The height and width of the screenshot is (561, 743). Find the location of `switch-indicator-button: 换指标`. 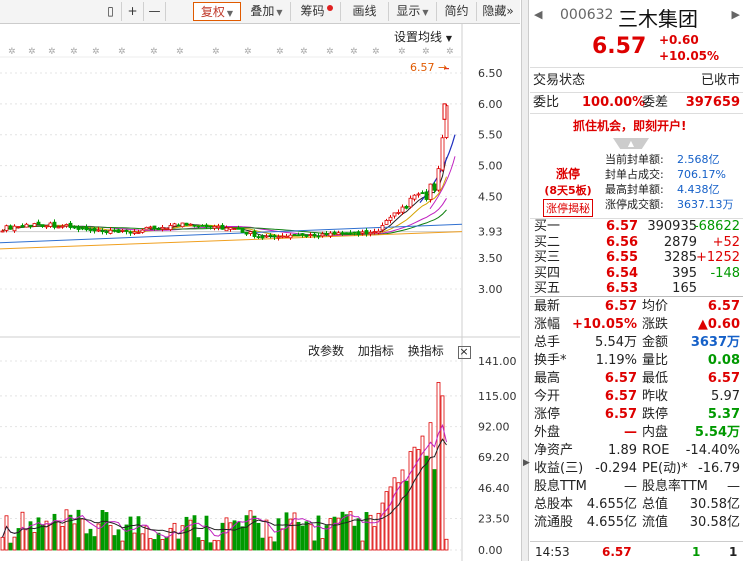

switch-indicator-button: 换指标 is located at coordinates (426, 351).